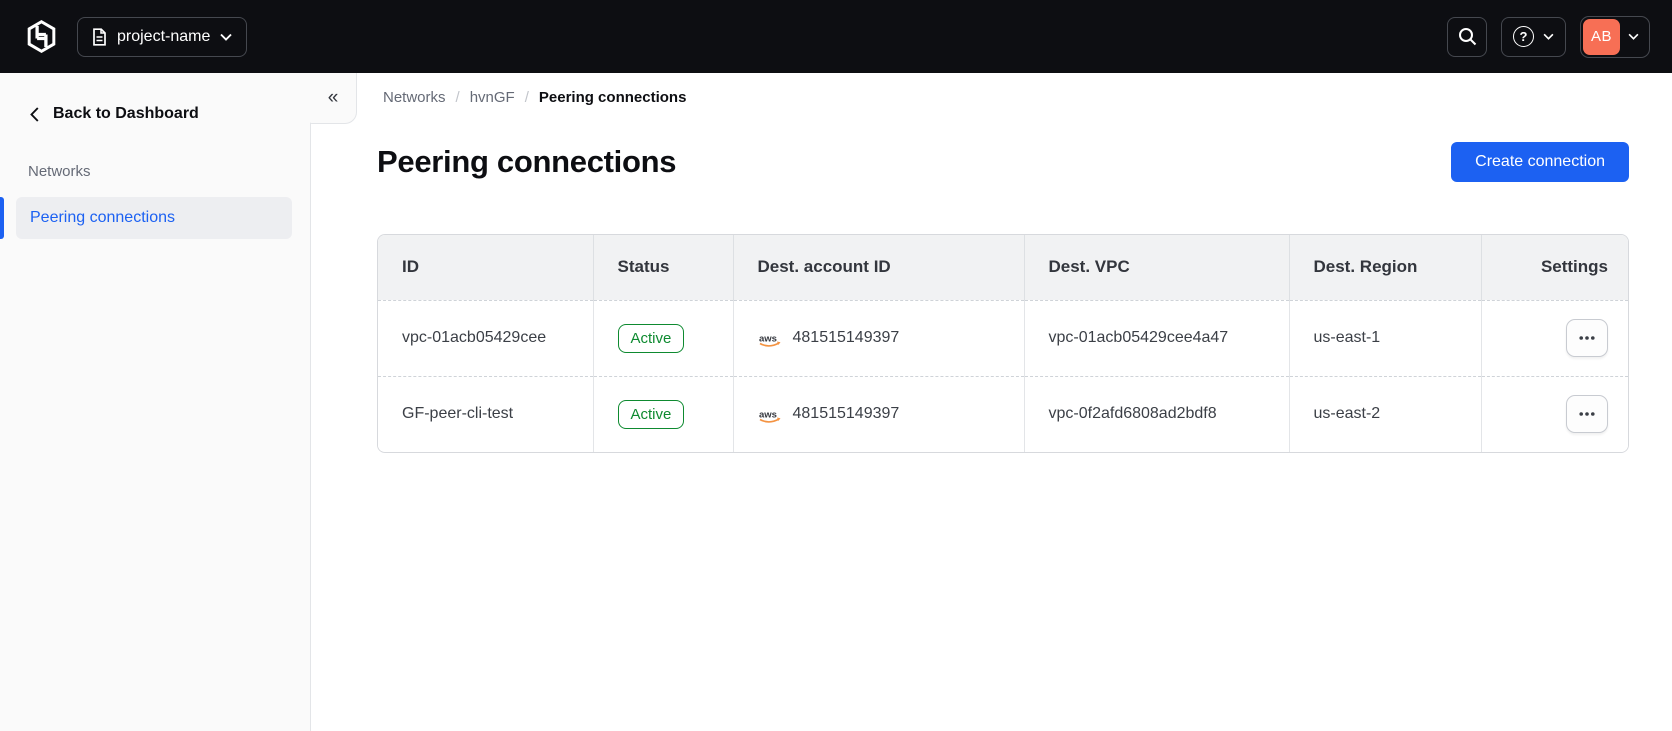  I want to click on breadcrumb-current: Peering connections, so click(612, 97).